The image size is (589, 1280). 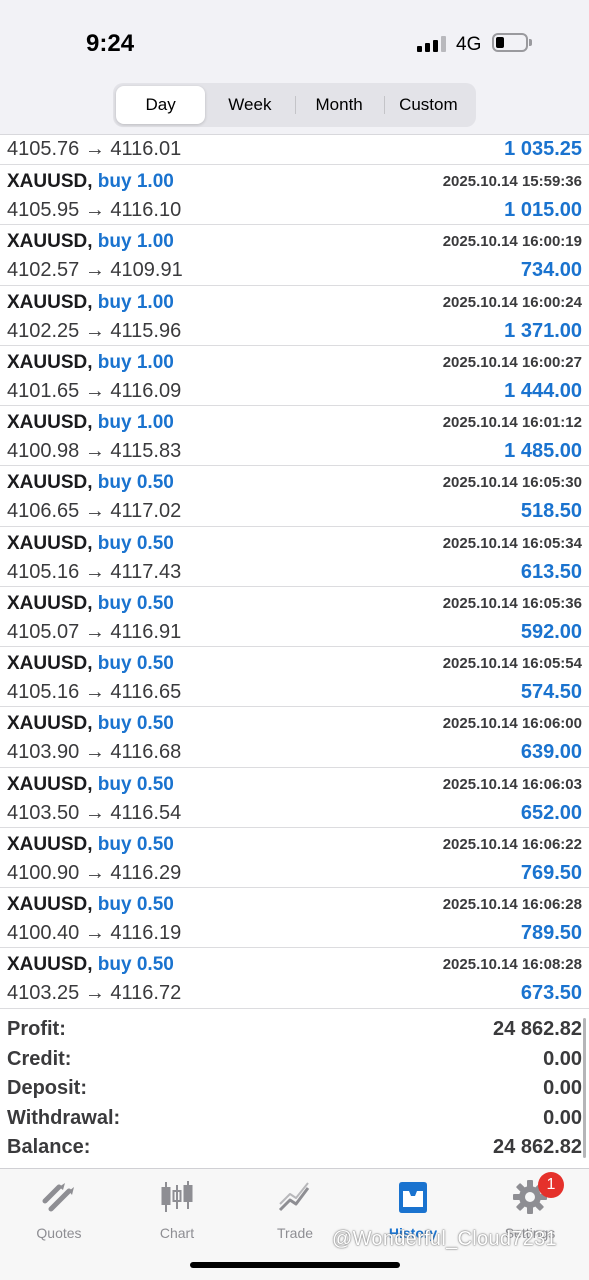 I want to click on trade-prices: 4101.65 → 4116.09, so click(x=94, y=390).